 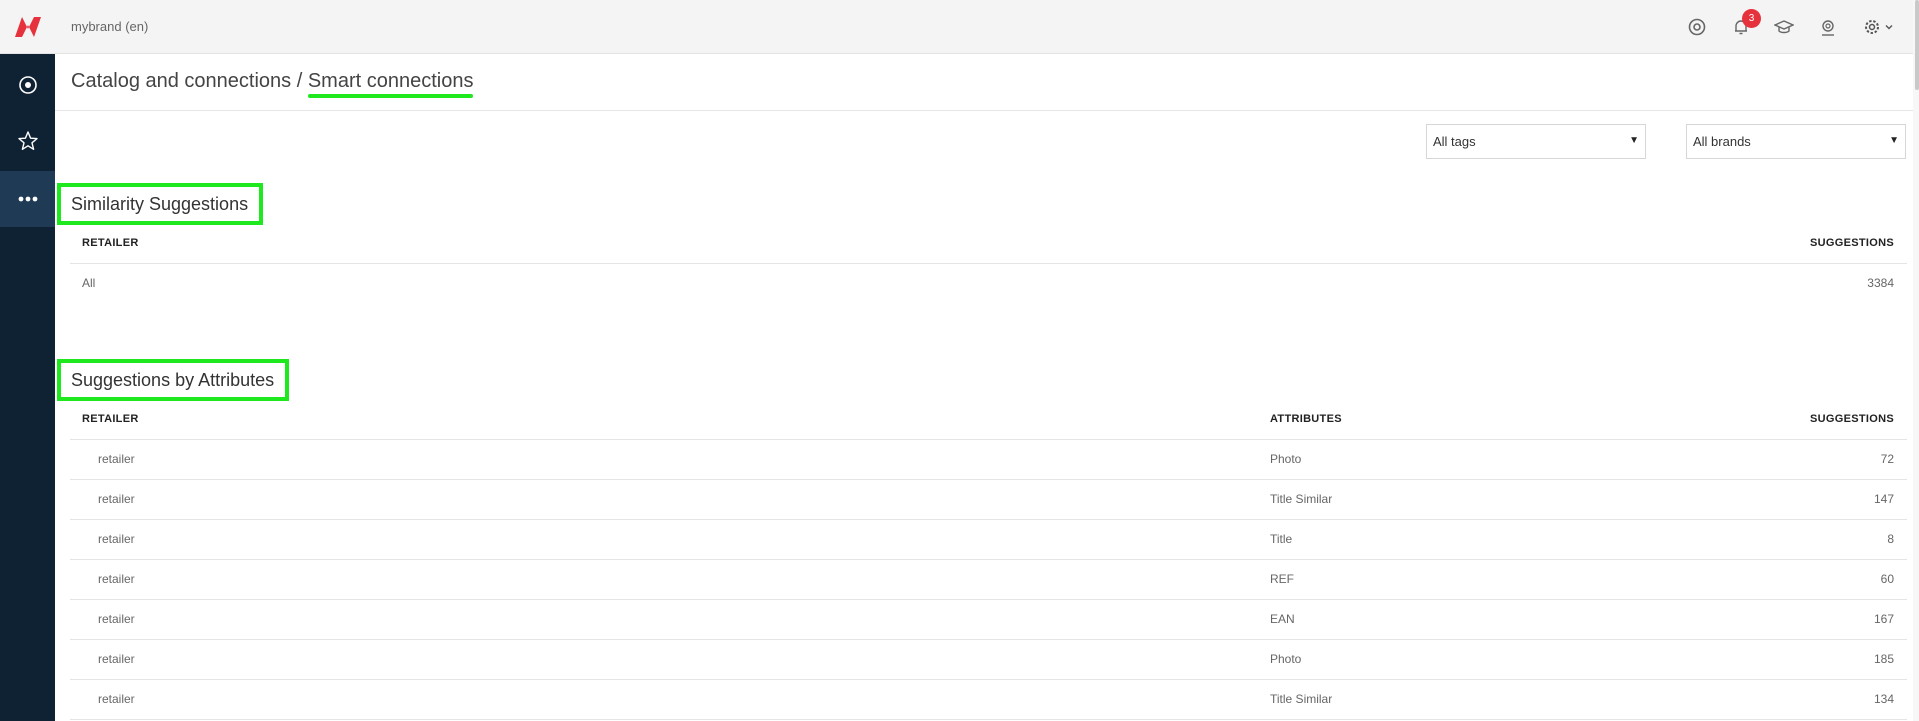 I want to click on sidebar, so click(x=27, y=387).